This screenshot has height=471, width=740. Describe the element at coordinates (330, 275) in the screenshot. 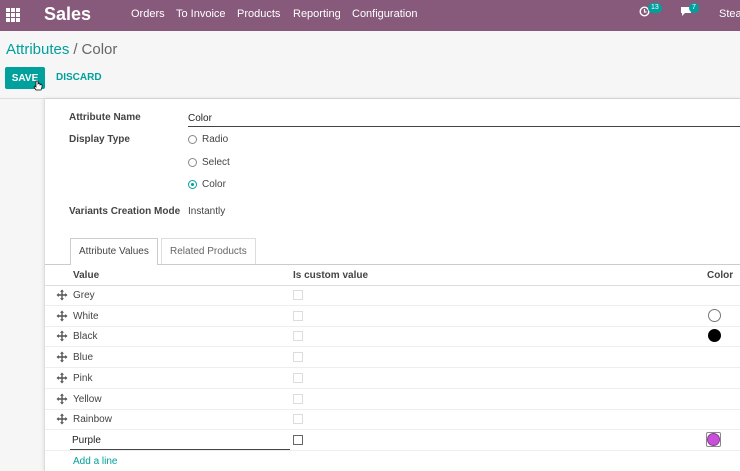

I see `column-header-custom-value: Is custom value` at that location.